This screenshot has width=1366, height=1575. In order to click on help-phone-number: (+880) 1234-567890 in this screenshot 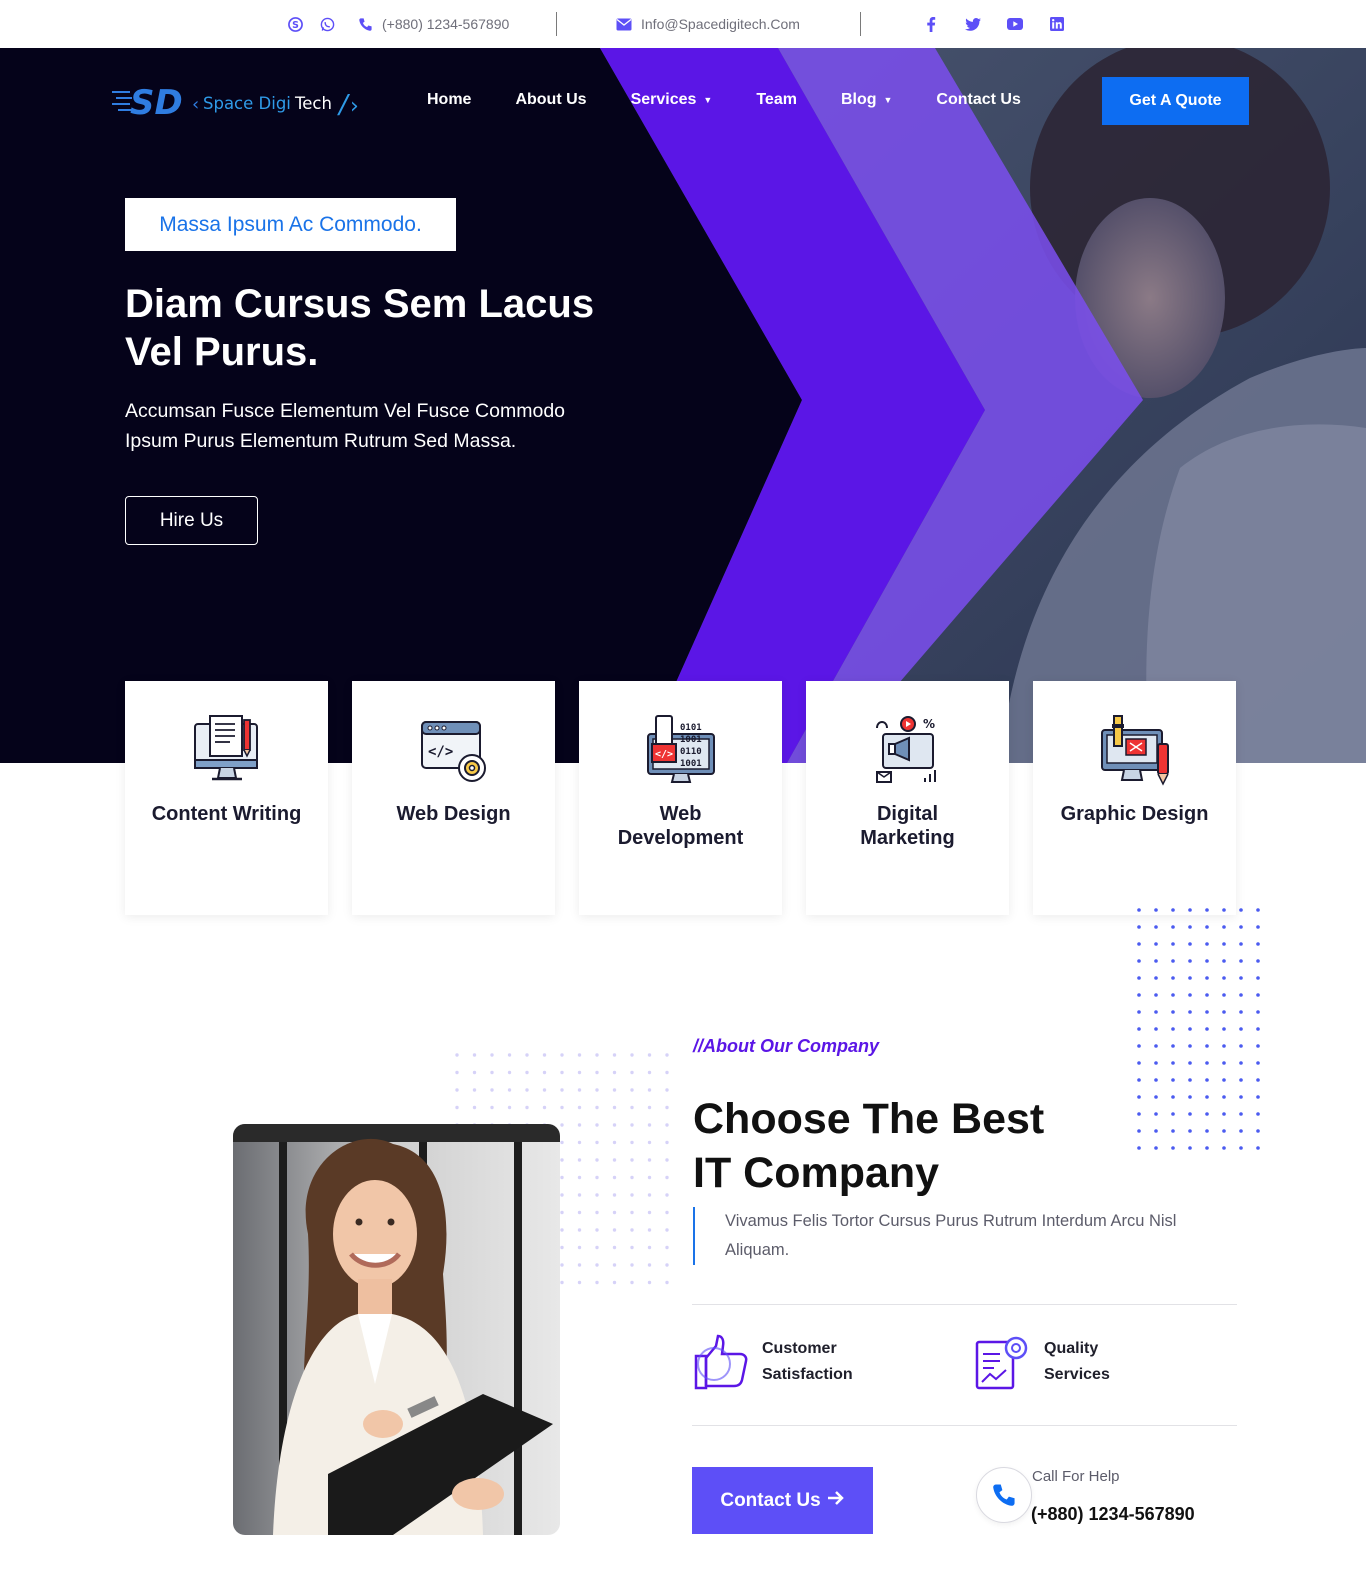, I will do `click(1113, 1514)`.